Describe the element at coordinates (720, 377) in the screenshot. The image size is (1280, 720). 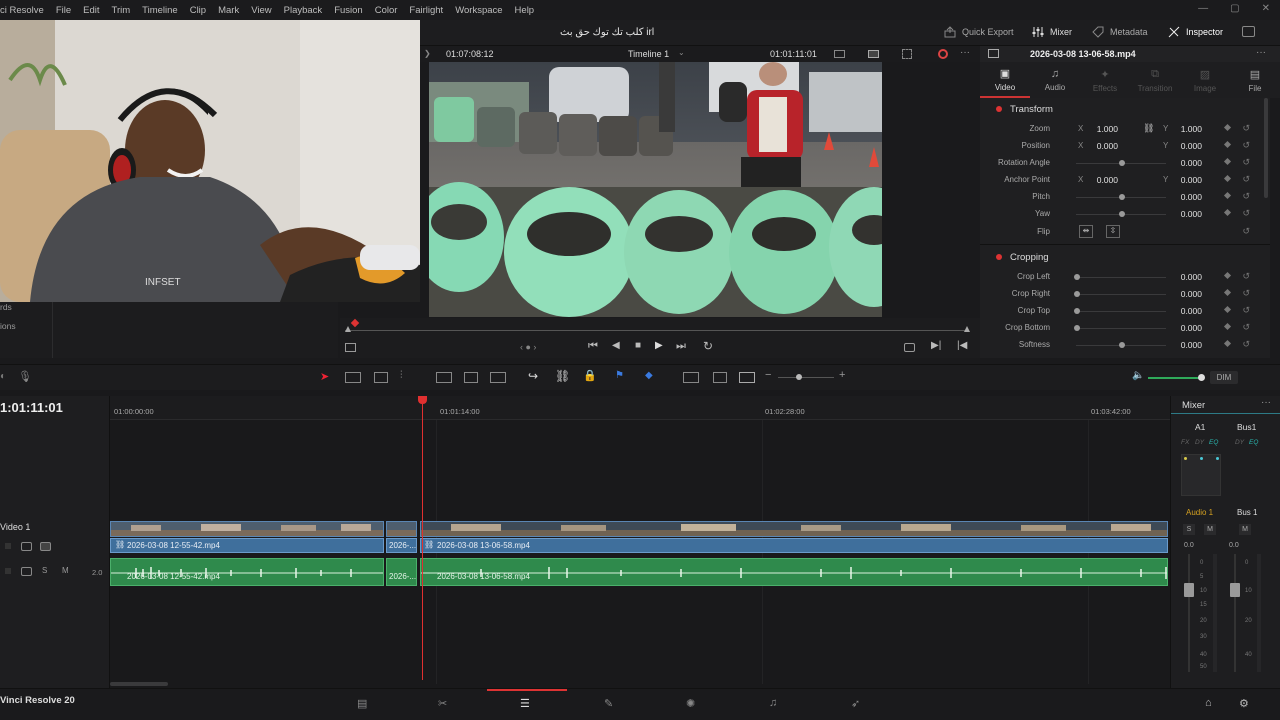
I see `detail-zoom-icon` at that location.